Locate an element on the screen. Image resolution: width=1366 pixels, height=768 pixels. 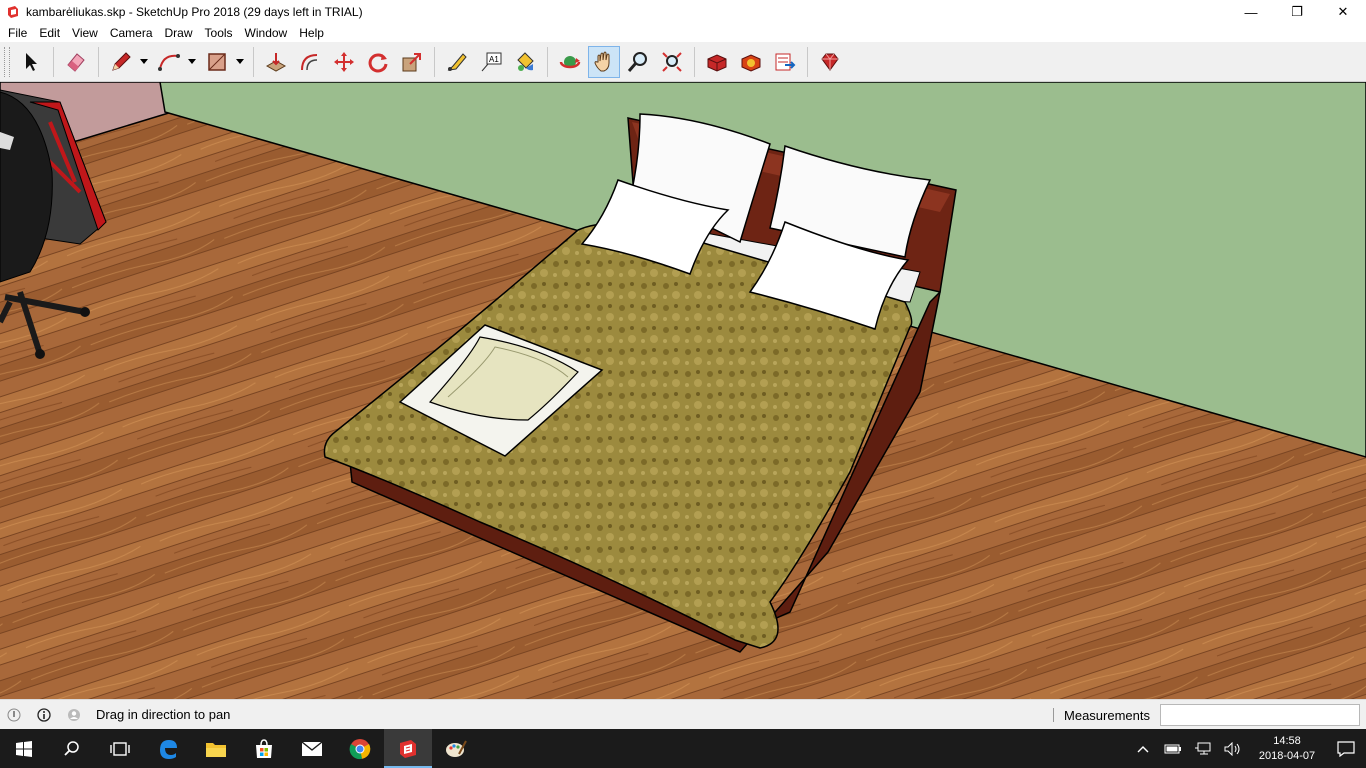
paint-bucket-icon is located at coordinates (525, 61).